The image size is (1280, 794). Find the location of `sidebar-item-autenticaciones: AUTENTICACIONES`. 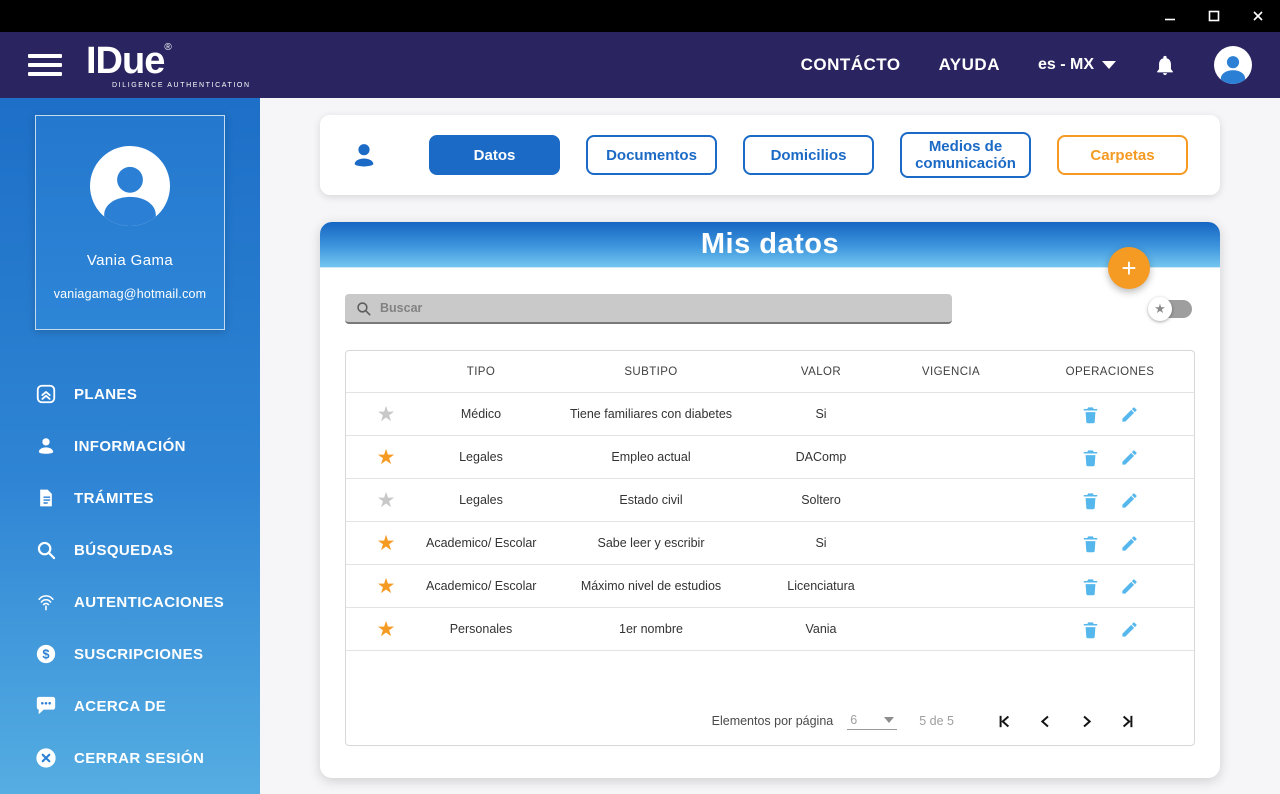

sidebar-item-autenticaciones: AUTENTICACIONES is located at coordinates (130, 602).